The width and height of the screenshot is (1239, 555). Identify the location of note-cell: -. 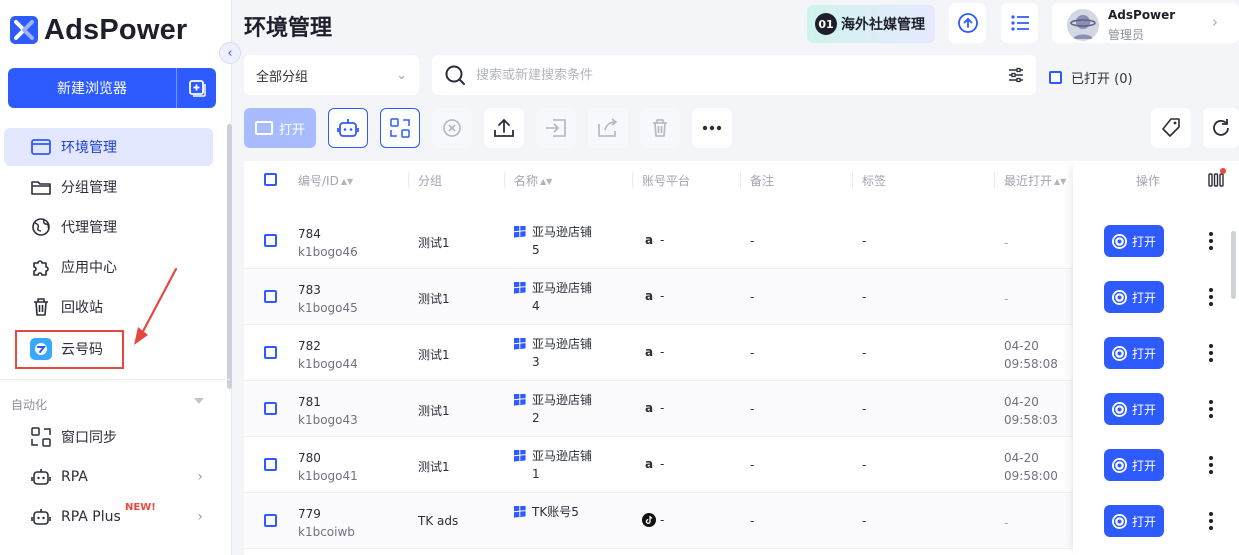
(752, 409).